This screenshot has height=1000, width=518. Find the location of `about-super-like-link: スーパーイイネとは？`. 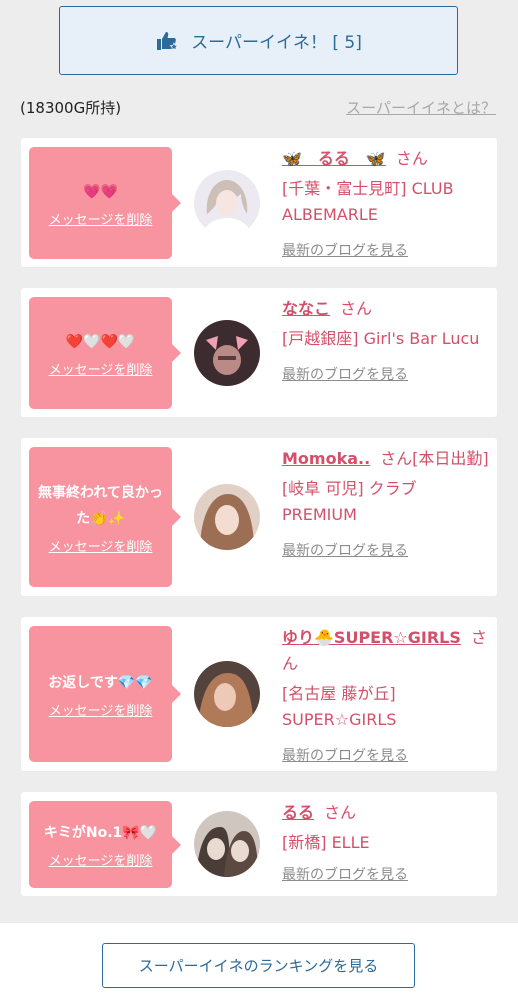

about-super-like-link: スーパーイイネとは？ is located at coordinates (421, 107).